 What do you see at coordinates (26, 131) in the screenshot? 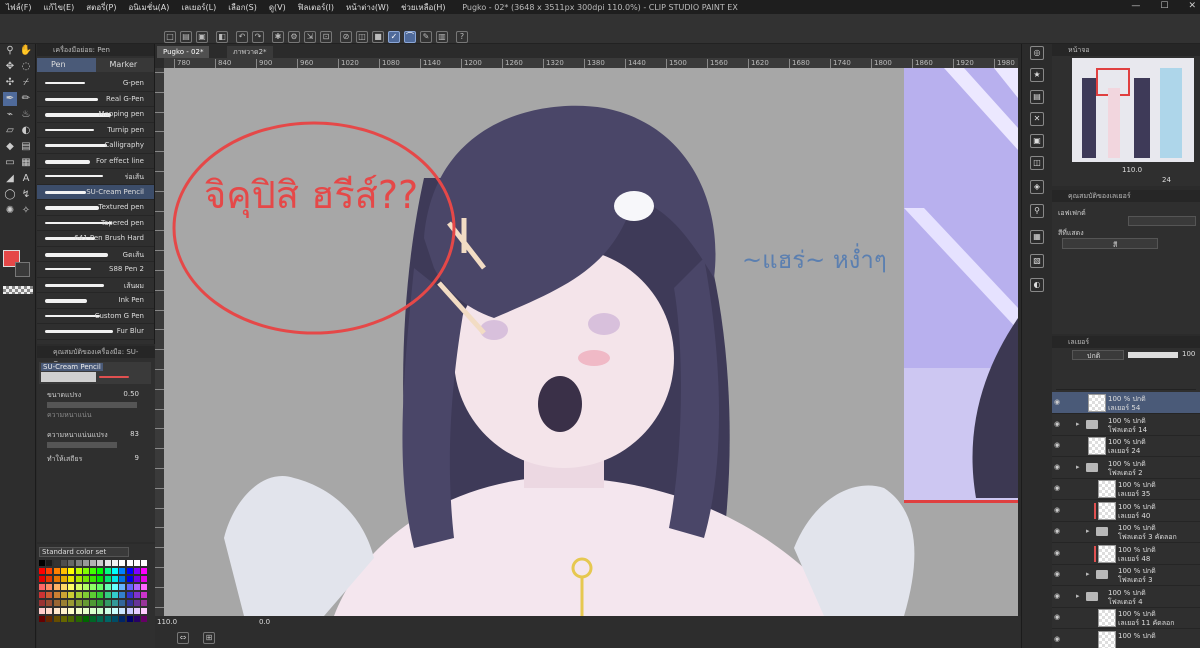
I see `blend-tool-icon: ◐` at bounding box center [26, 131].